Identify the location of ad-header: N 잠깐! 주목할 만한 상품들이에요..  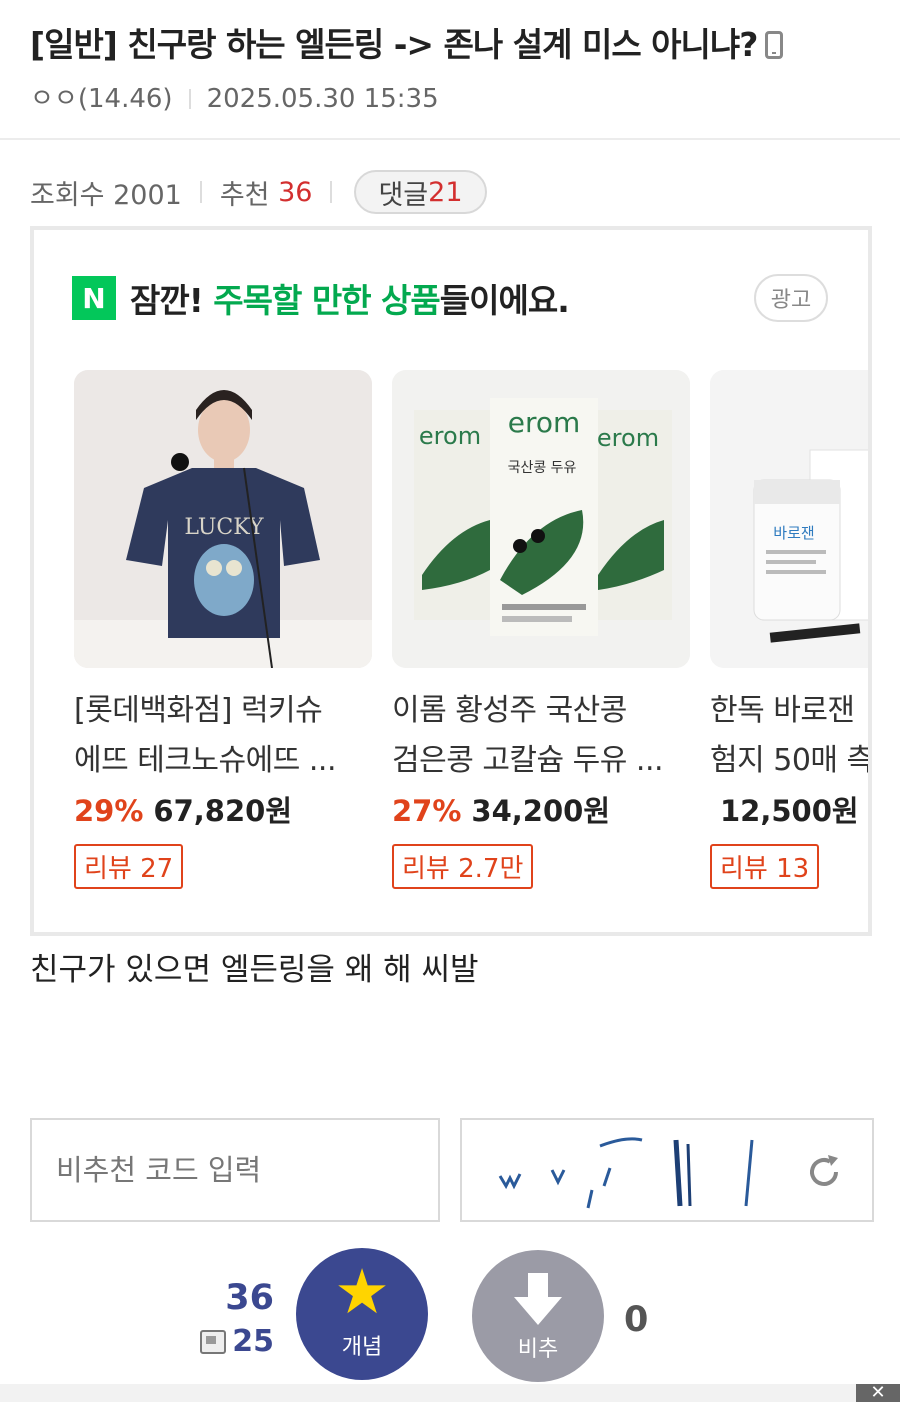
(321, 298).